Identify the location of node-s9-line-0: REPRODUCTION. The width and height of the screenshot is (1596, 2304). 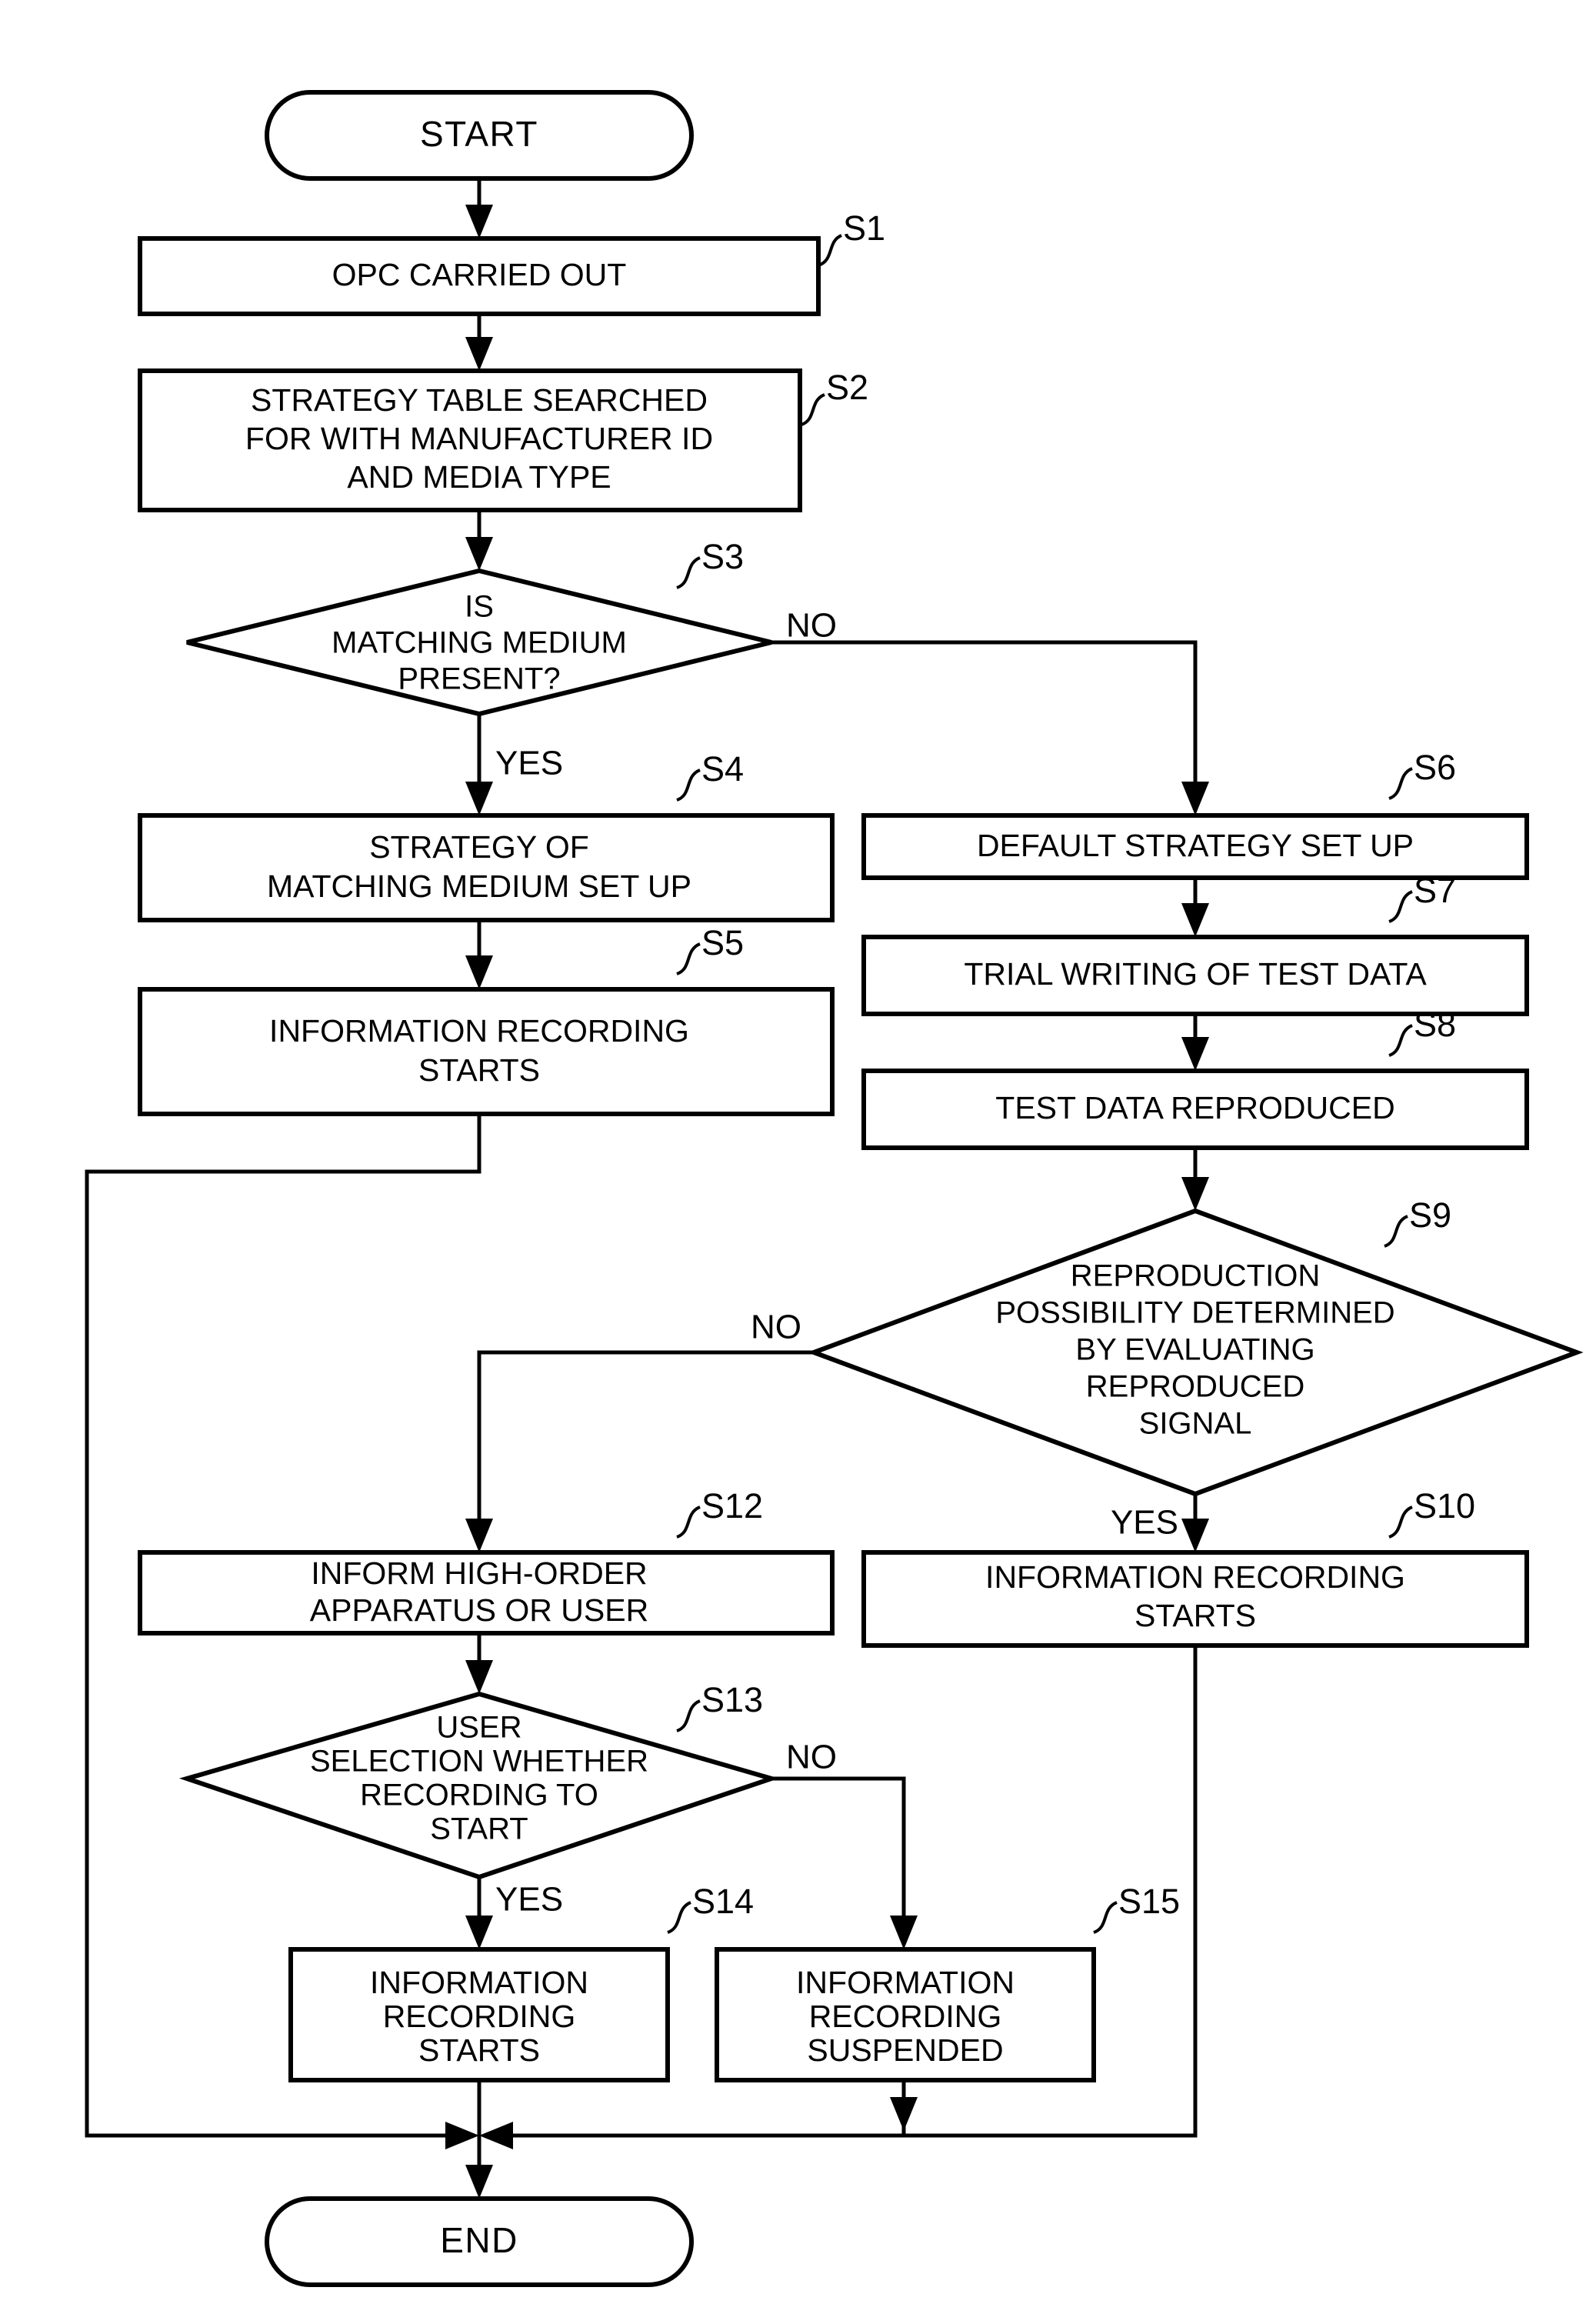
(1195, 1276).